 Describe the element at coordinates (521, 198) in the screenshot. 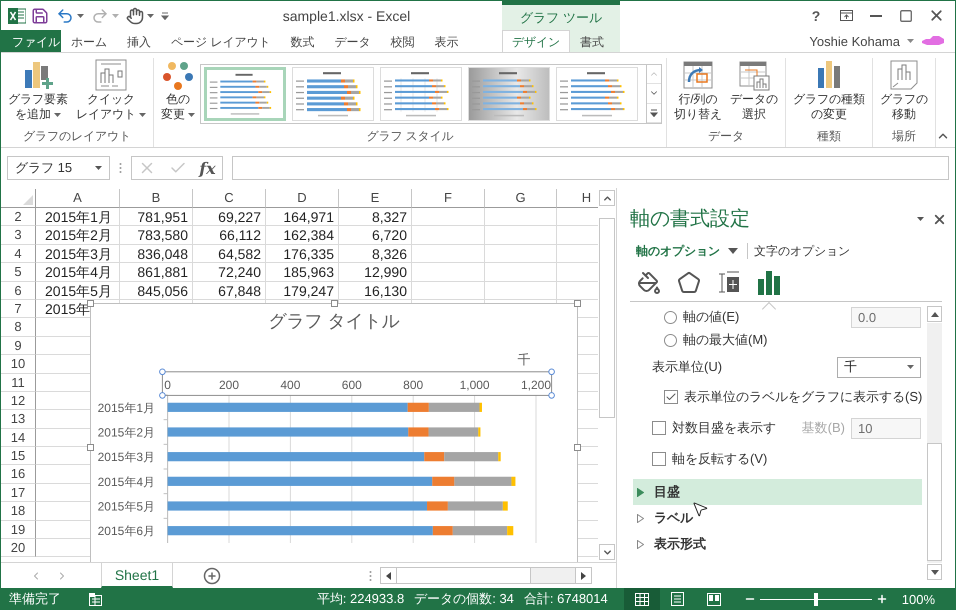

I see `column-header: G` at that location.